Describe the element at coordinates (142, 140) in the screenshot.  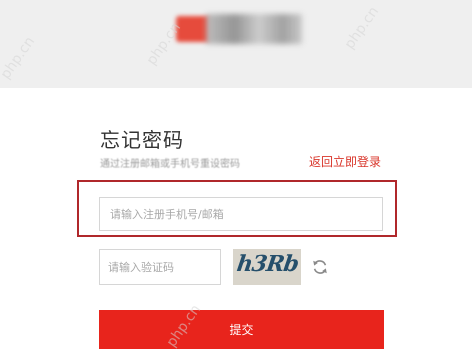
I see `page-title: 忘记密码` at that location.